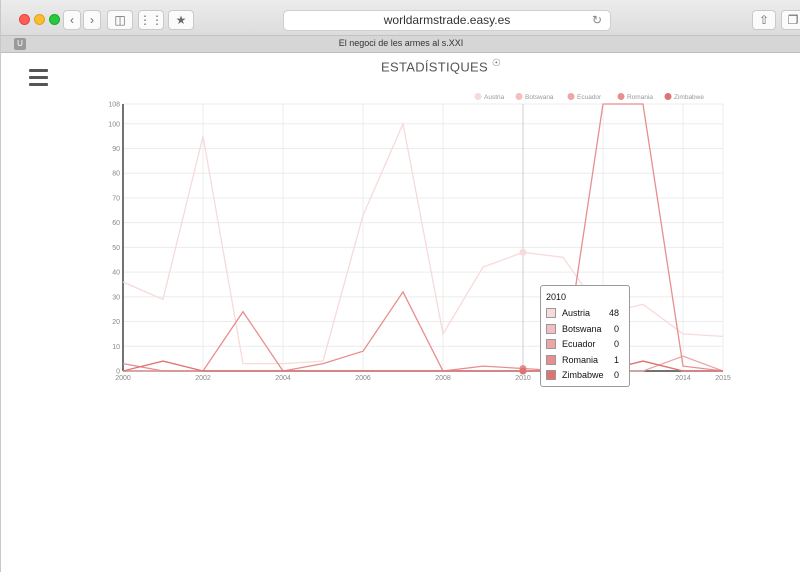  What do you see at coordinates (723, 378) in the screenshot?
I see `x-tick-label: 2015` at bounding box center [723, 378].